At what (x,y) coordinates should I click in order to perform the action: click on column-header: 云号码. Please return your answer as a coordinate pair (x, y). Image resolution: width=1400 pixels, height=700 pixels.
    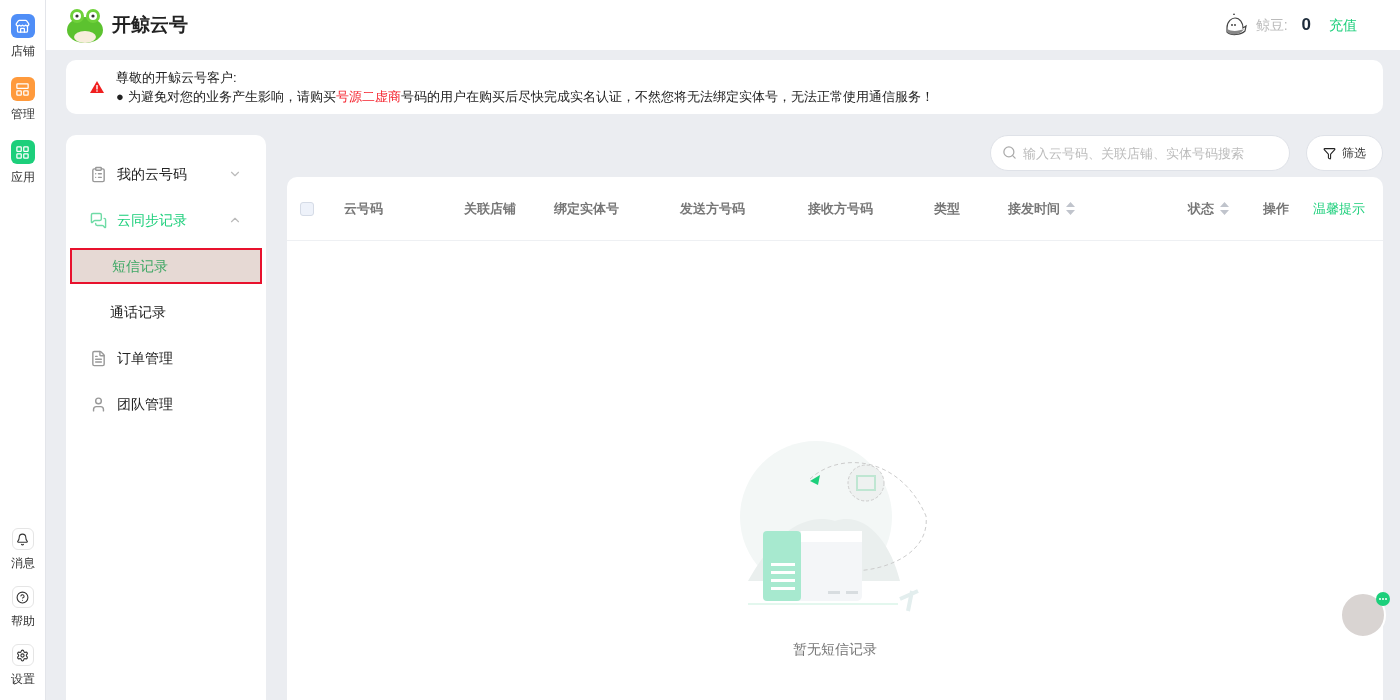
    Looking at the image, I should click on (363, 208).